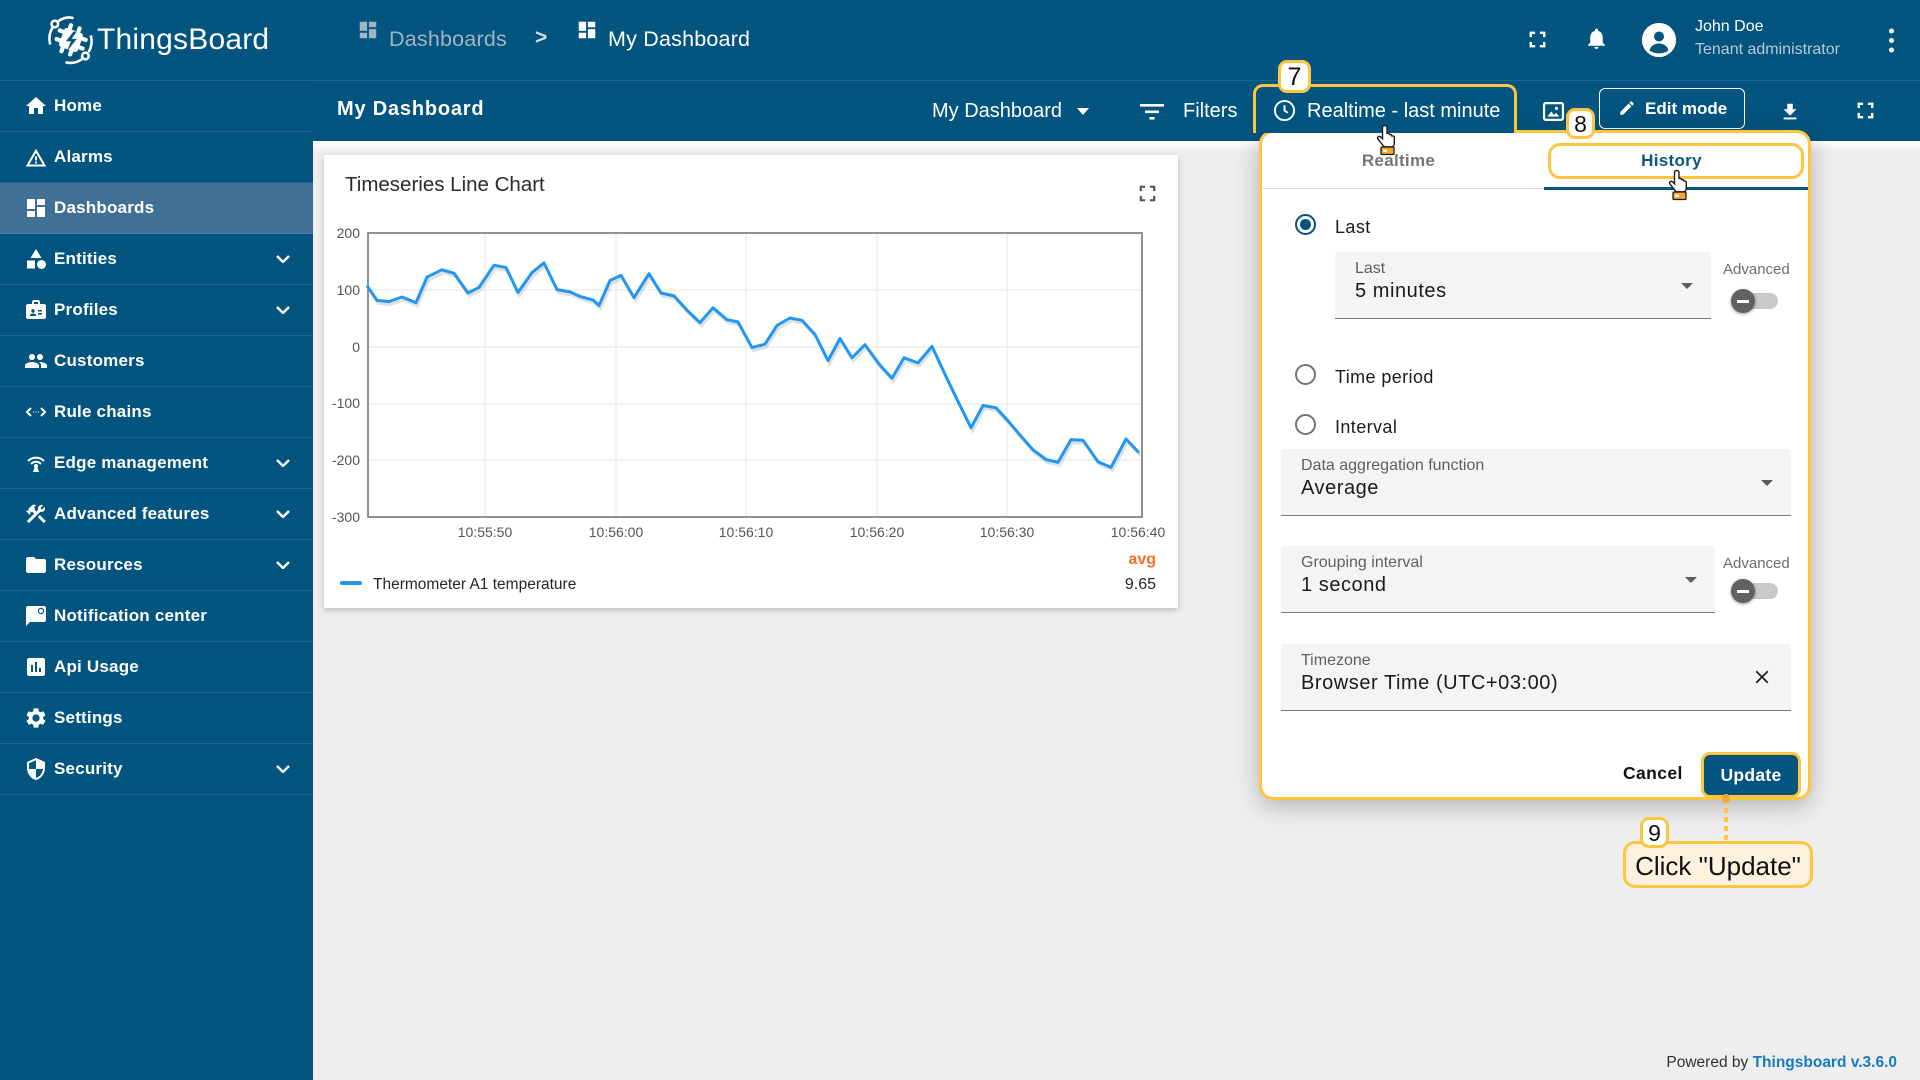  I want to click on svg-text: 100, so click(349, 290).